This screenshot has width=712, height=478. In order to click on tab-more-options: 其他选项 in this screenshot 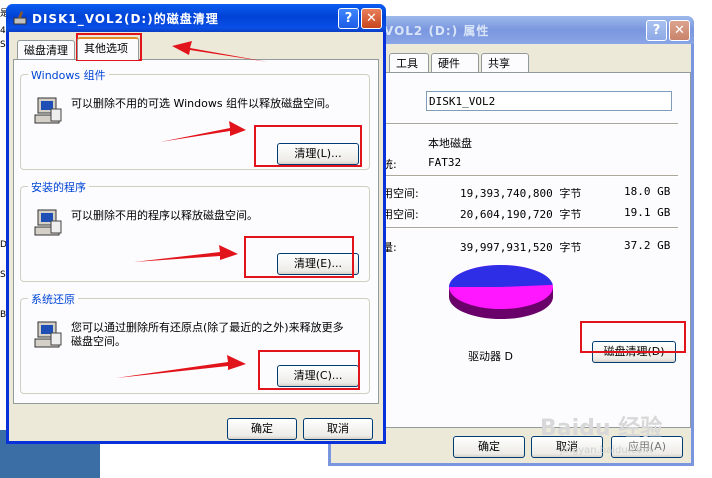, I will do `click(108, 48)`.